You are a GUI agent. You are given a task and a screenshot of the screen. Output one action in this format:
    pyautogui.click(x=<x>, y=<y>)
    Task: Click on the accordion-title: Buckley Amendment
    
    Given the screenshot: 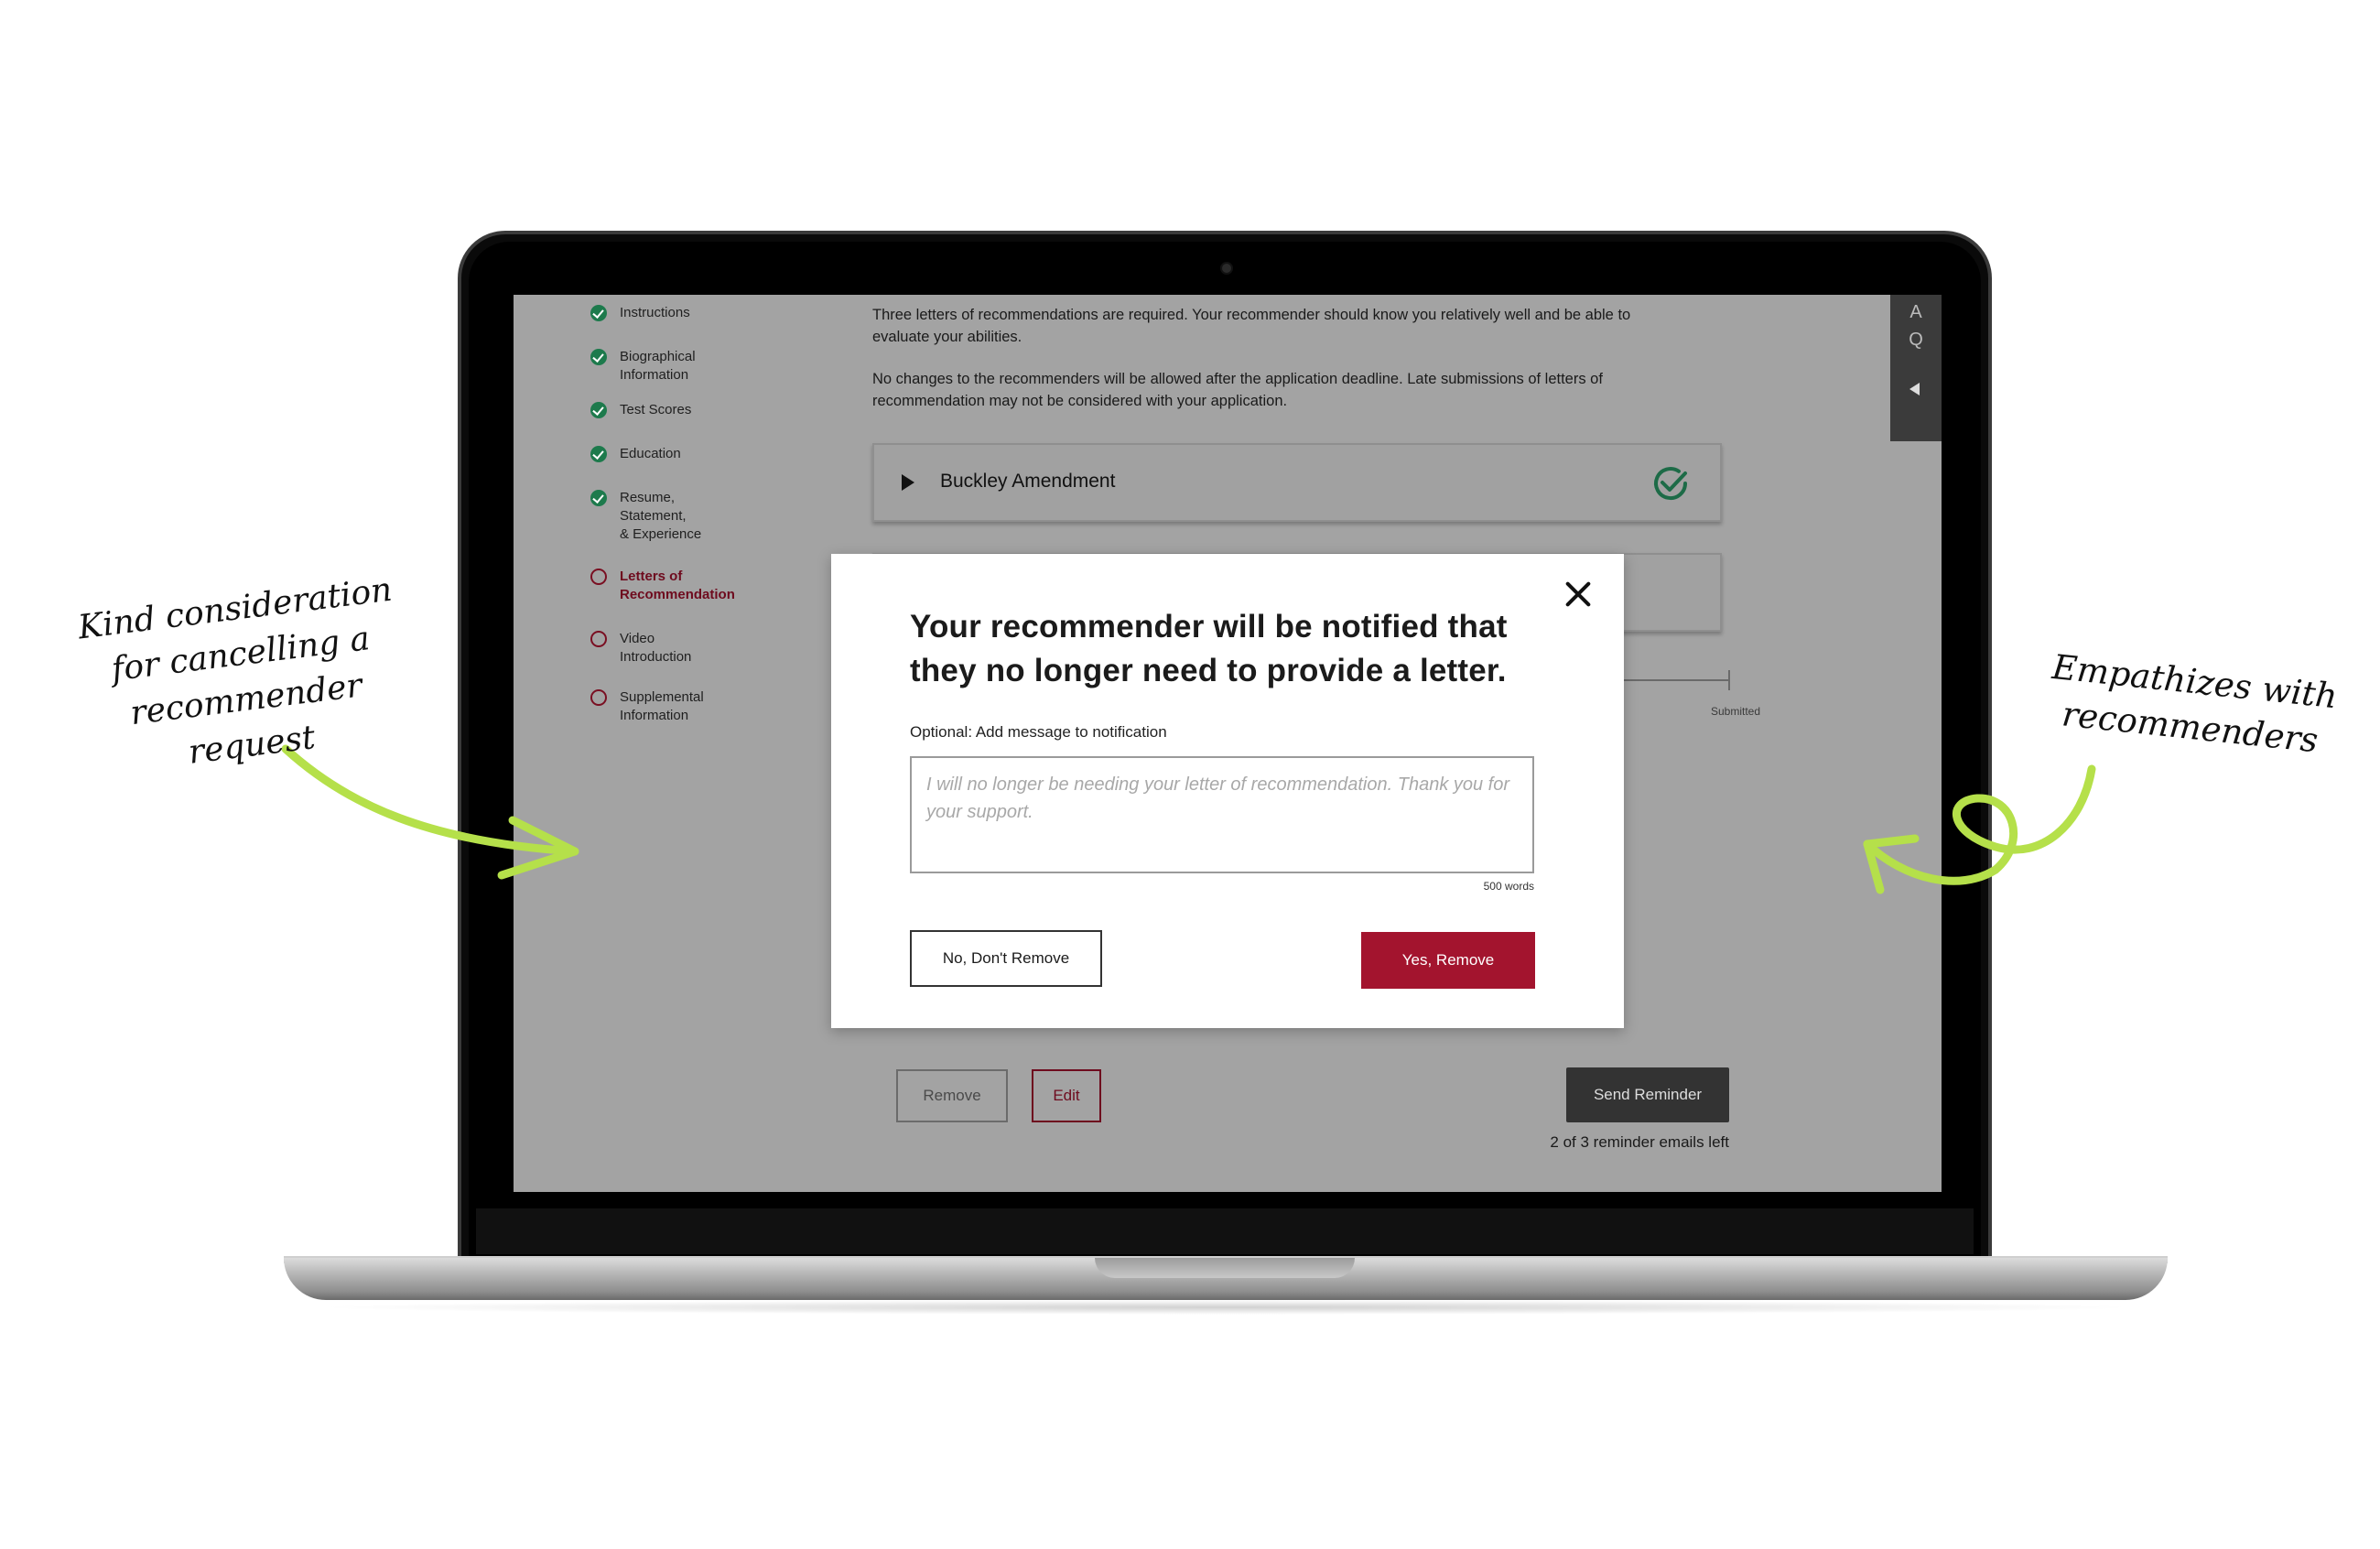 What is the action you would take?
    pyautogui.click(x=1028, y=481)
    